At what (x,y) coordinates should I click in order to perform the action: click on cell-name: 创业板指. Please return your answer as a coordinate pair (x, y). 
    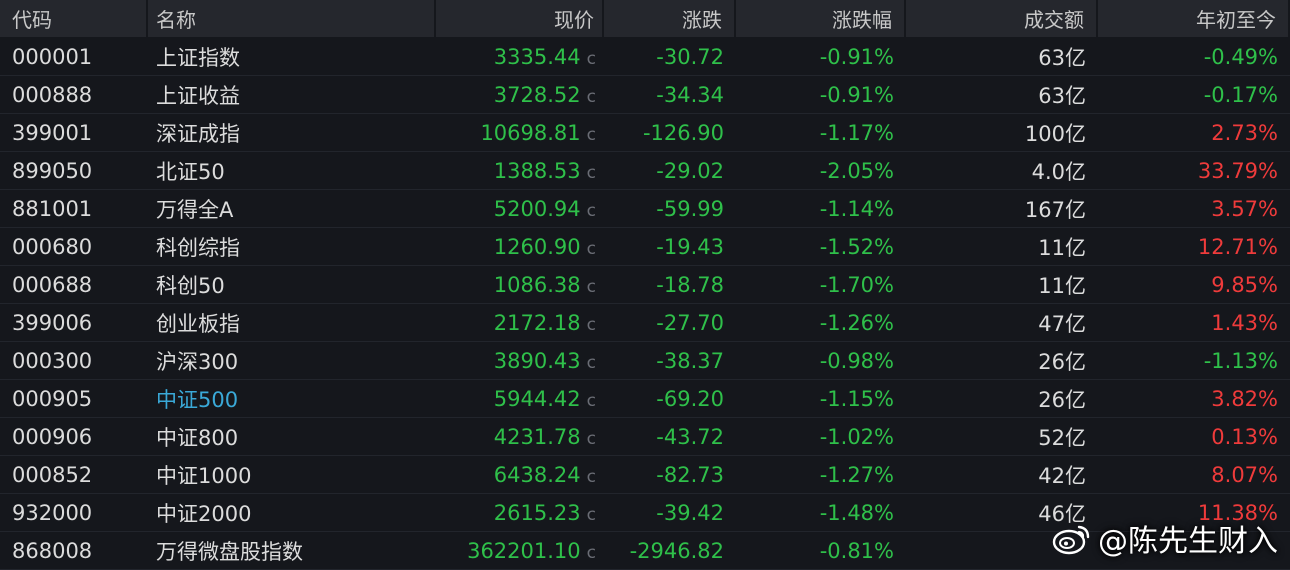
    Looking at the image, I should click on (198, 323).